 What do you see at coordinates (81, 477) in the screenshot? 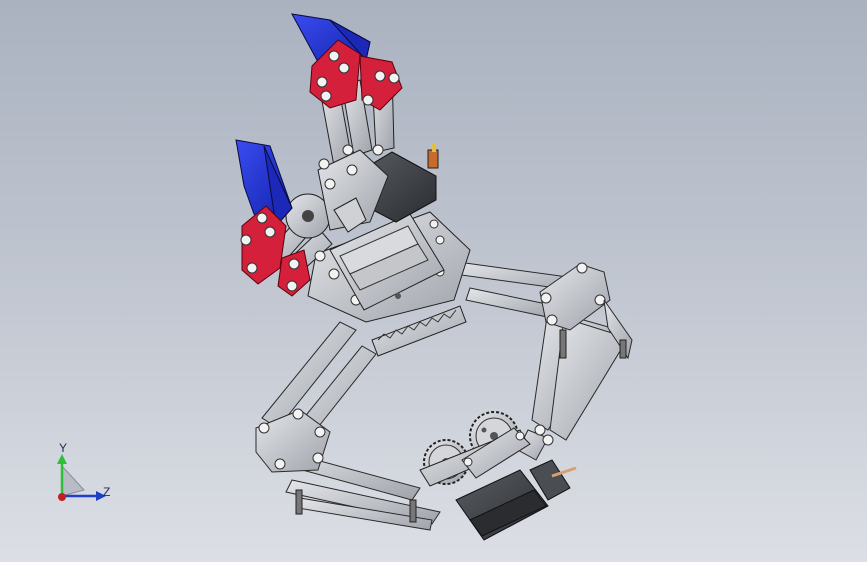
I see `coordinate-triad` at bounding box center [81, 477].